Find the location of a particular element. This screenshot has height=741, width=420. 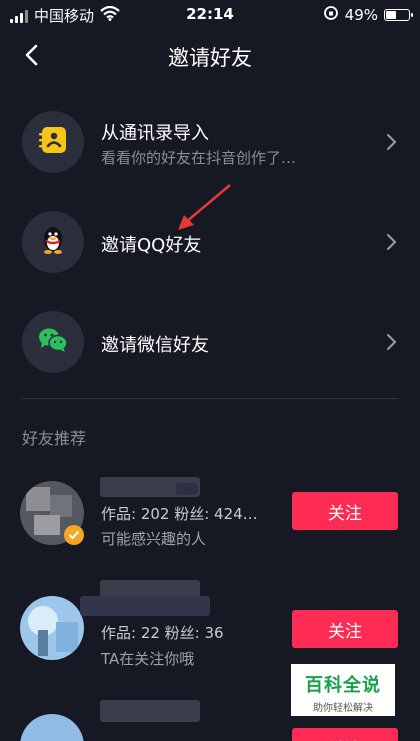

verified-badge-icon is located at coordinates (74, 535).